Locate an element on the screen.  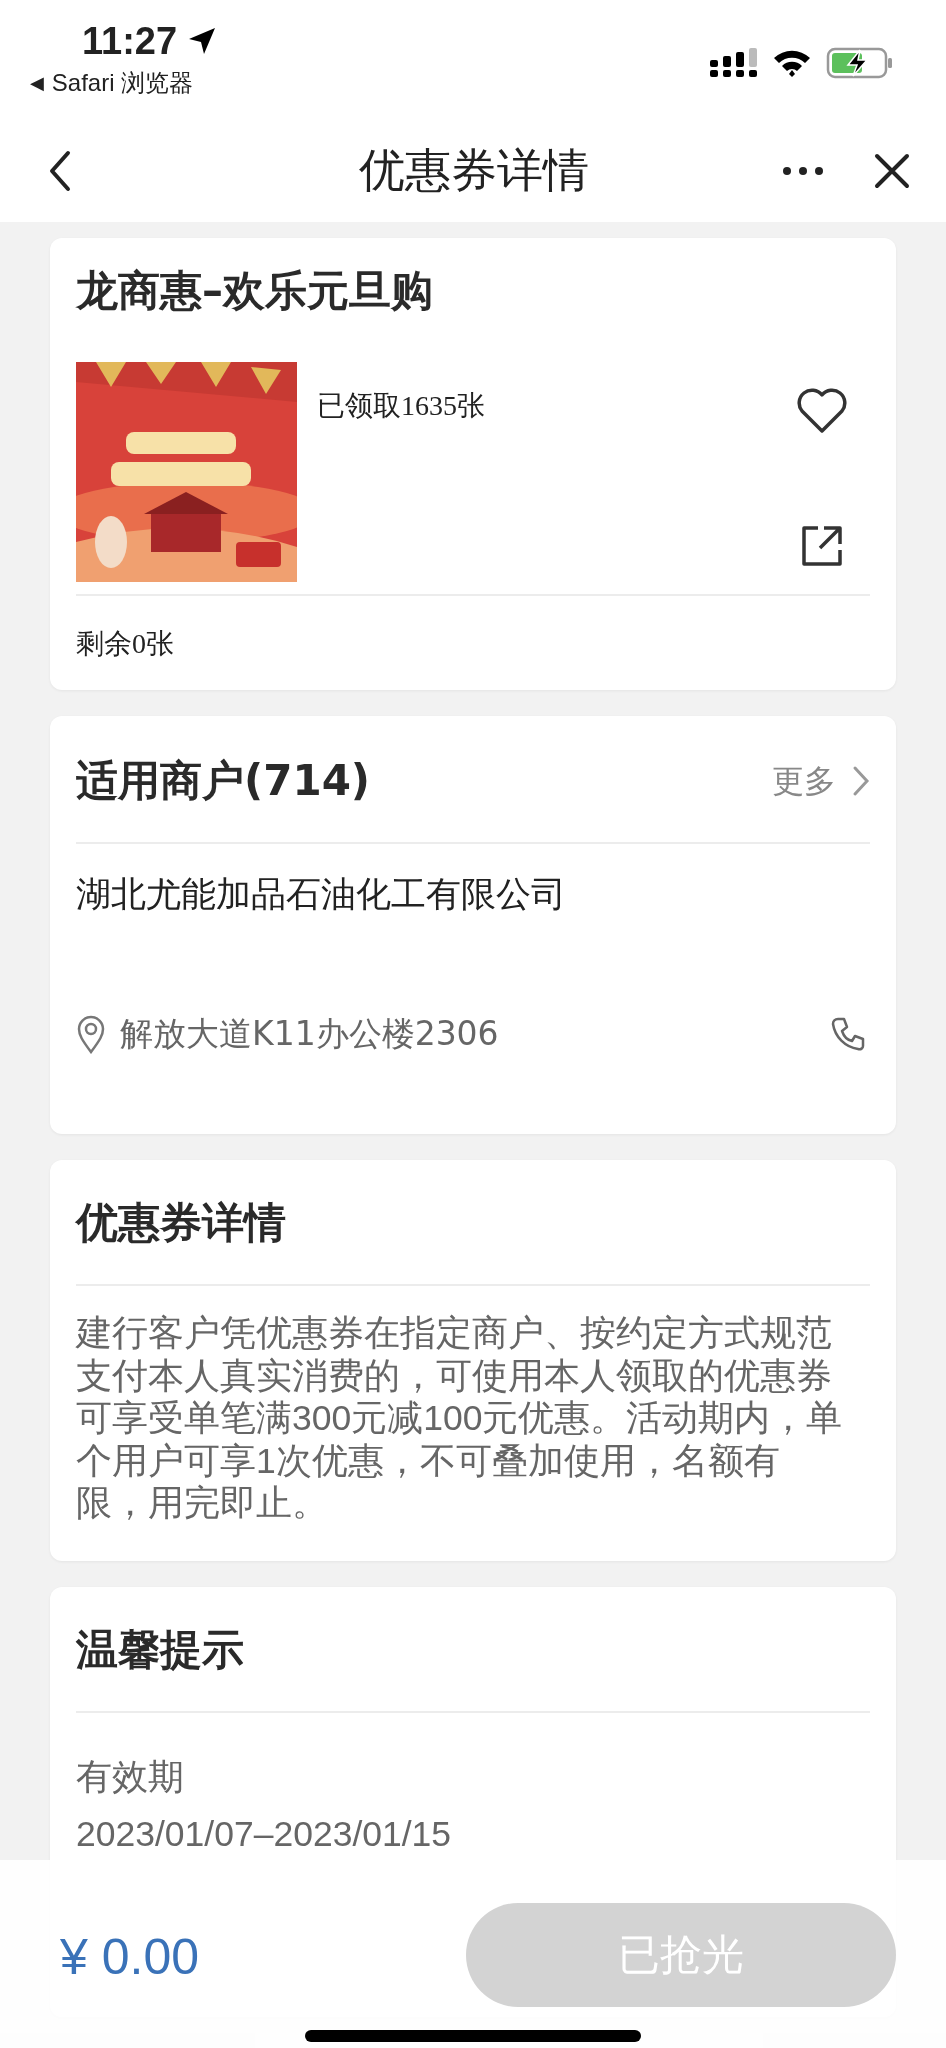
page-title: 优惠券详情 is located at coordinates (474, 170).